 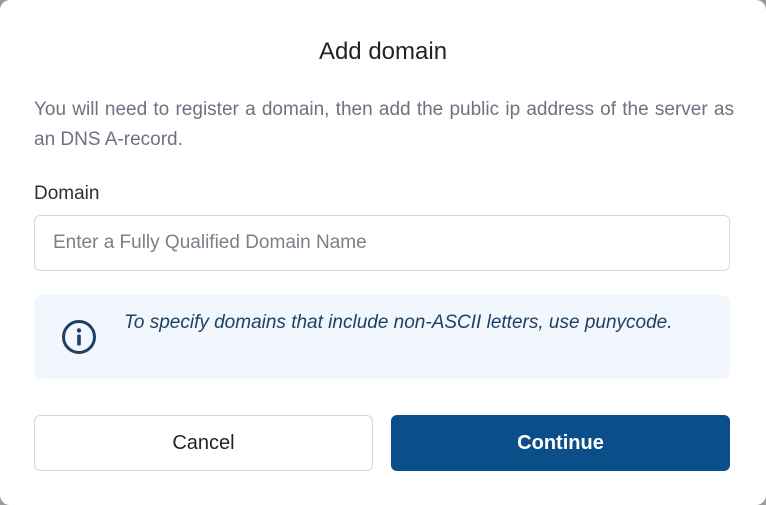 I want to click on domain-input, so click(x=382, y=243).